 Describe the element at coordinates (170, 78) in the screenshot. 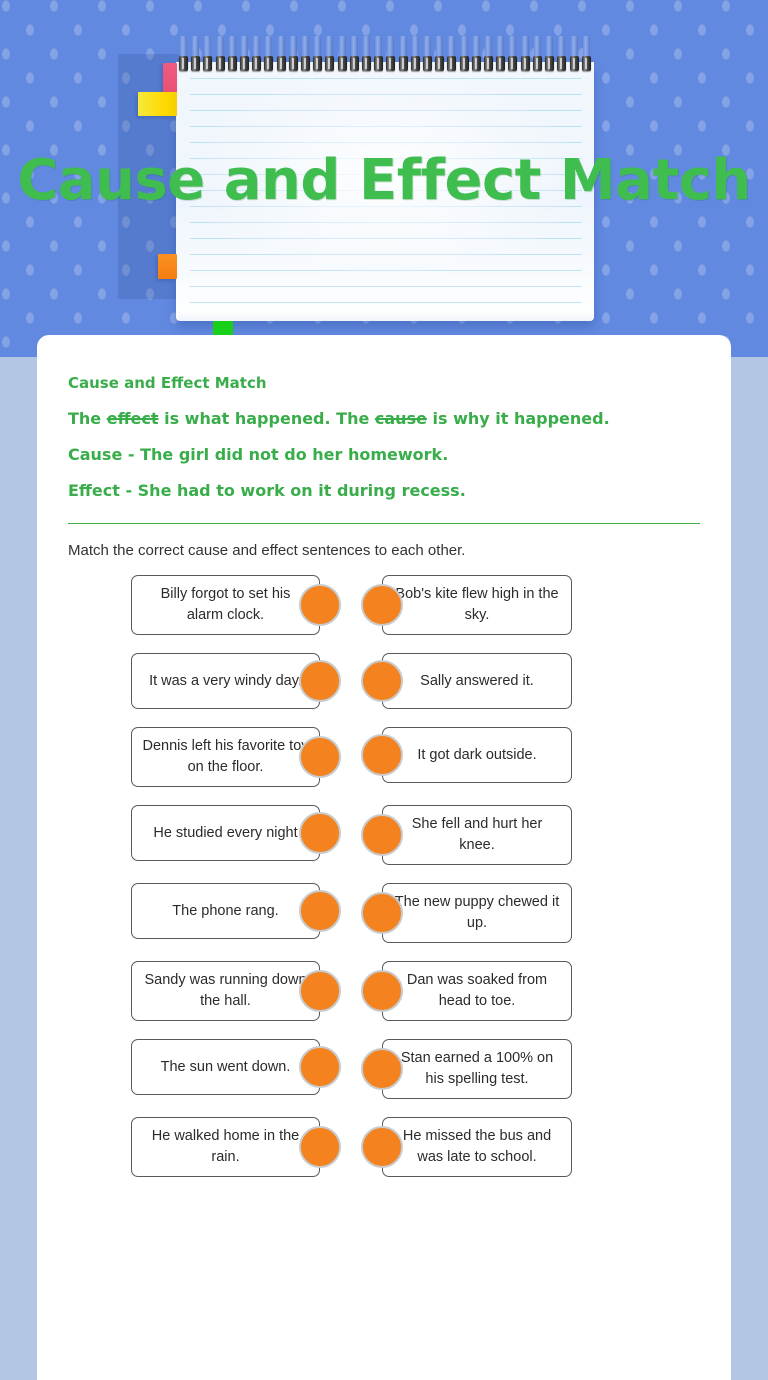

I see `pink-tab` at that location.